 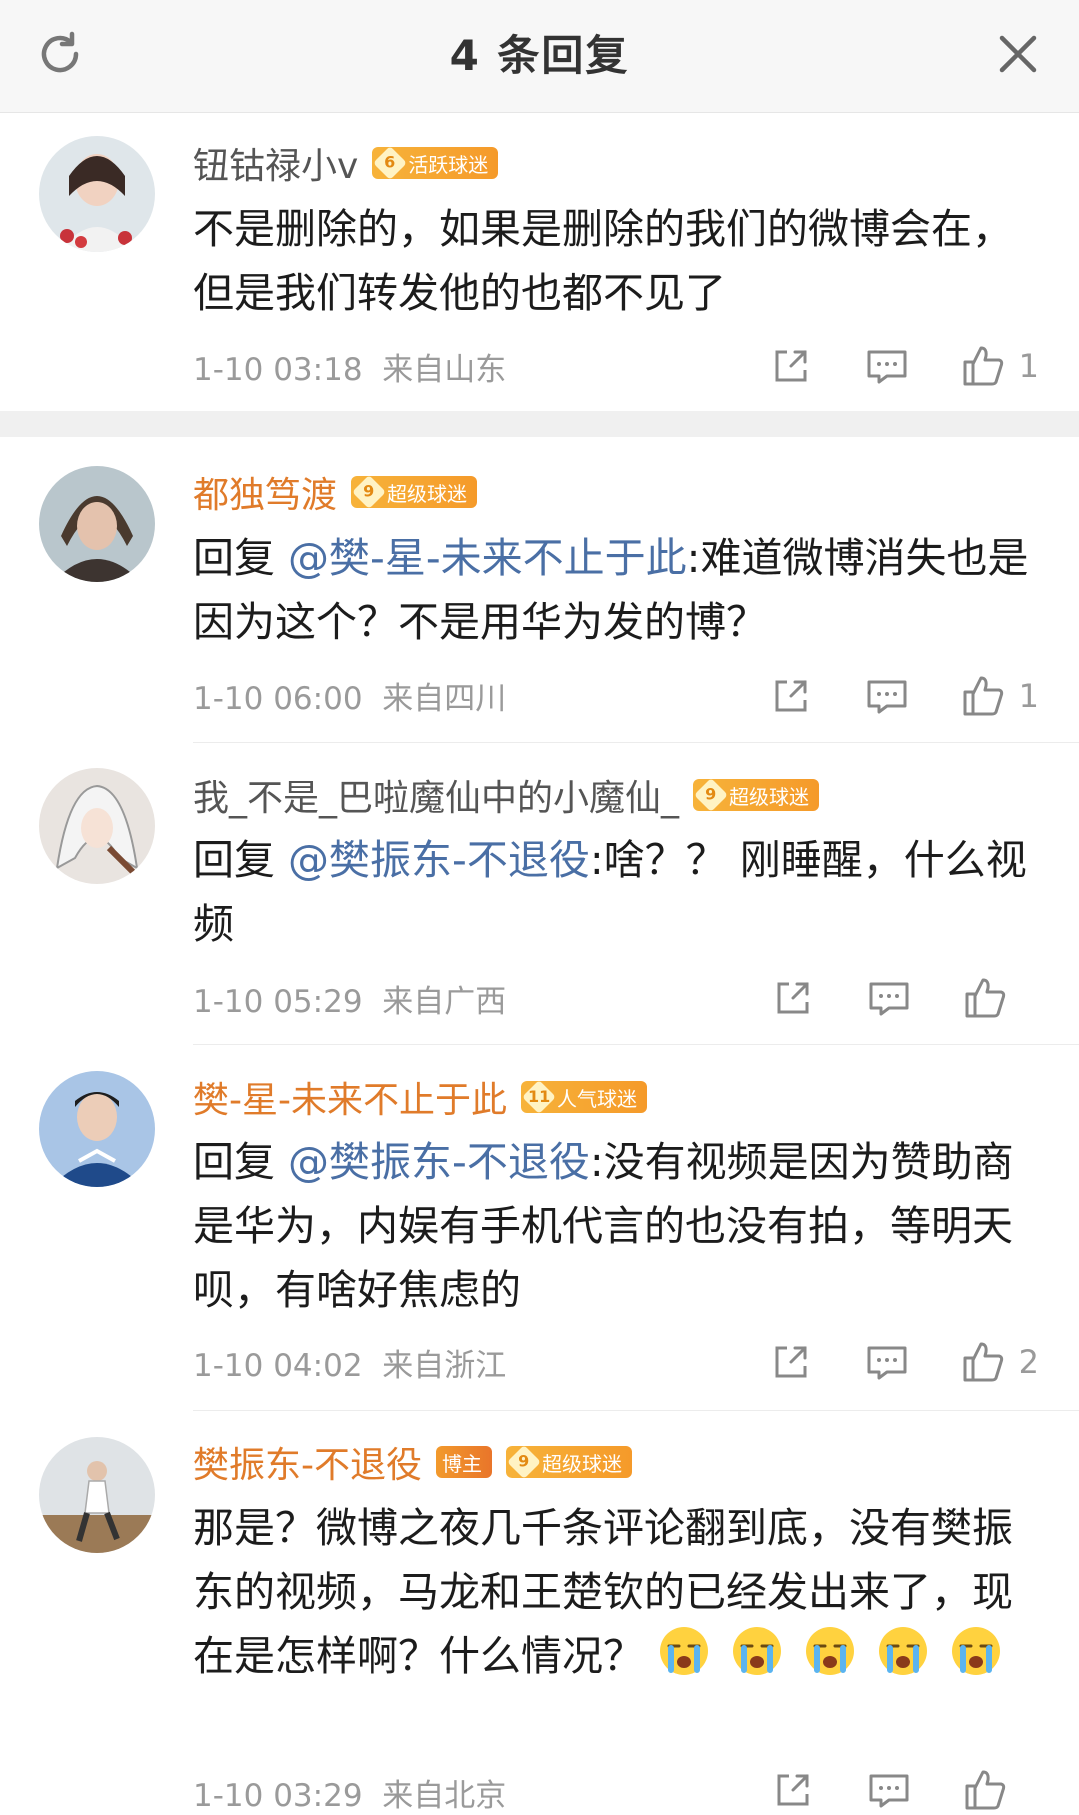 What do you see at coordinates (1028, 1362) in the screenshot?
I see `like-count: 2` at bounding box center [1028, 1362].